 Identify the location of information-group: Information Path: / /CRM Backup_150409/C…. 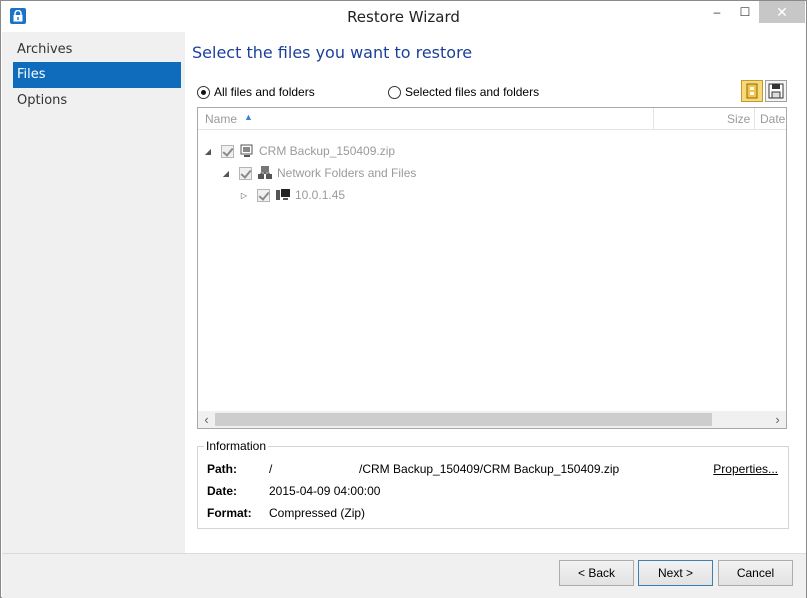
(493, 484).